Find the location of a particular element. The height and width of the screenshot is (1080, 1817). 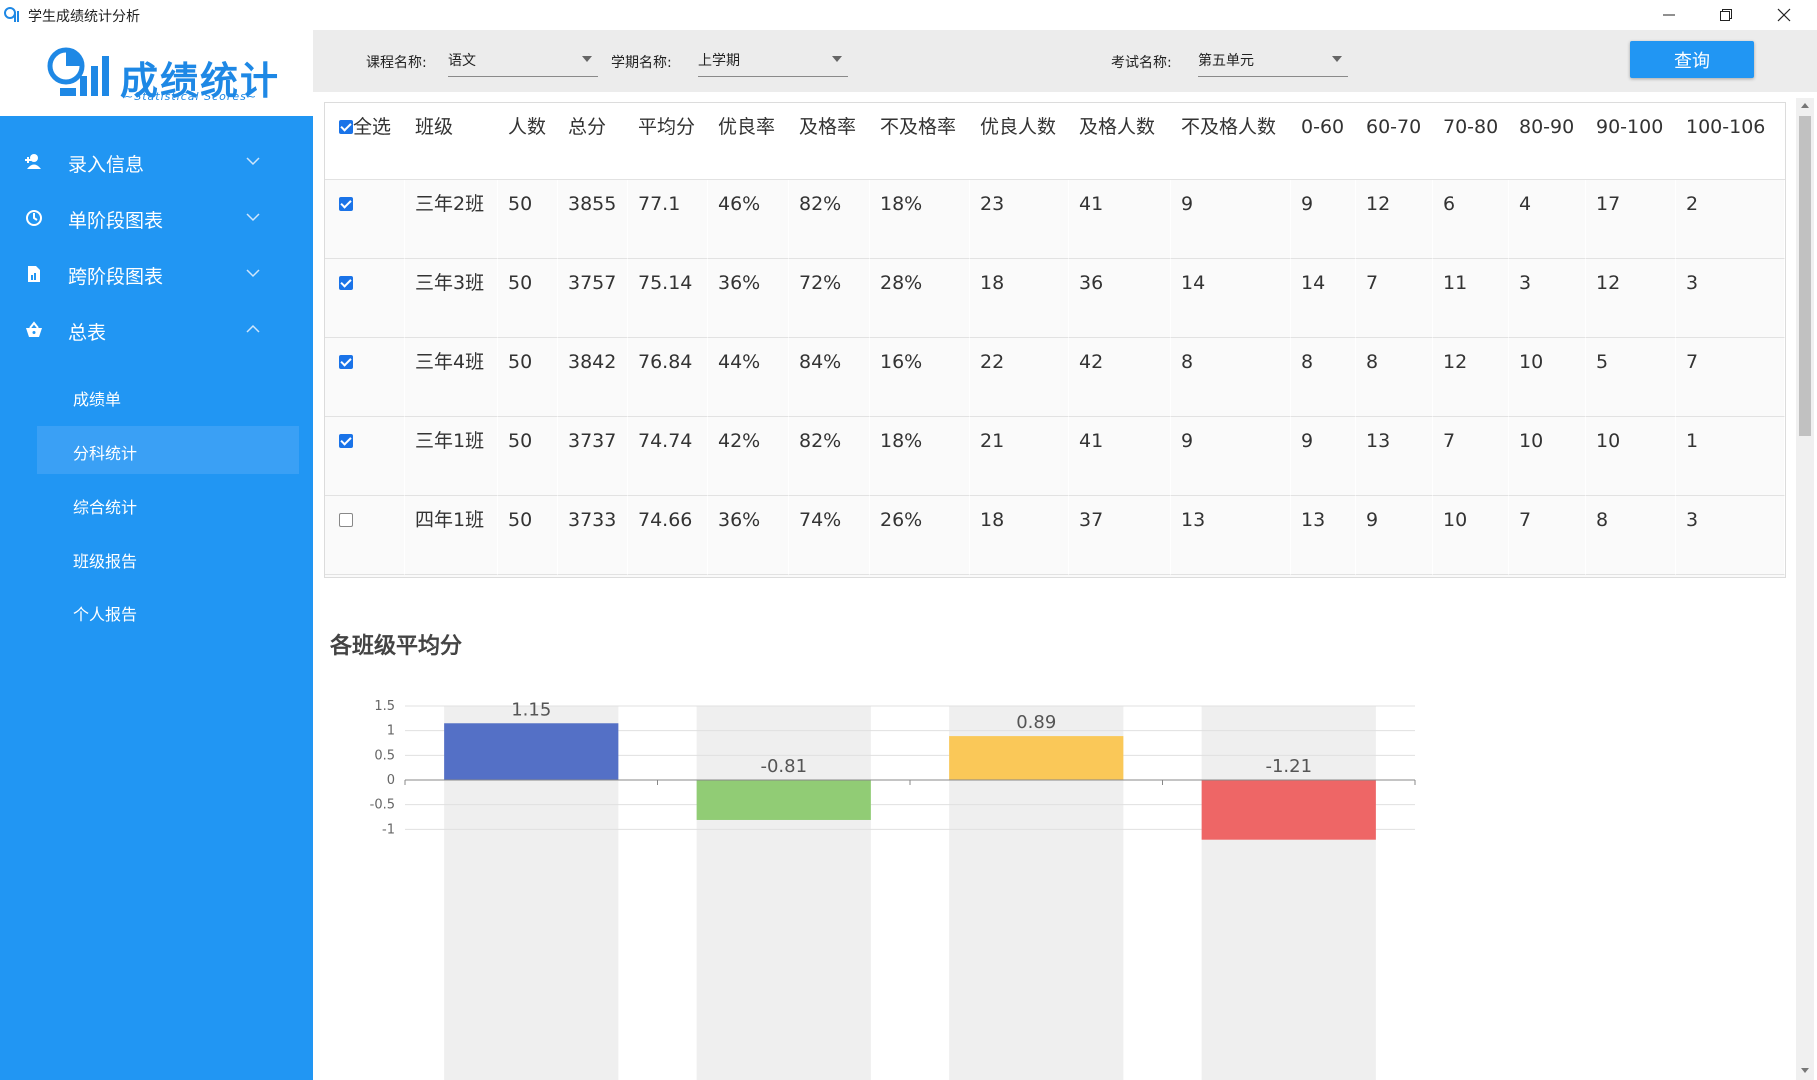

sub-item-subject-stats: 分科统计 is located at coordinates (168, 450).